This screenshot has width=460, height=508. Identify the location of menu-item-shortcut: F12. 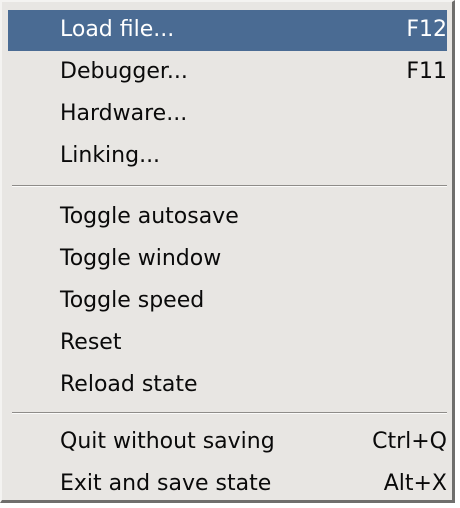
(426, 29).